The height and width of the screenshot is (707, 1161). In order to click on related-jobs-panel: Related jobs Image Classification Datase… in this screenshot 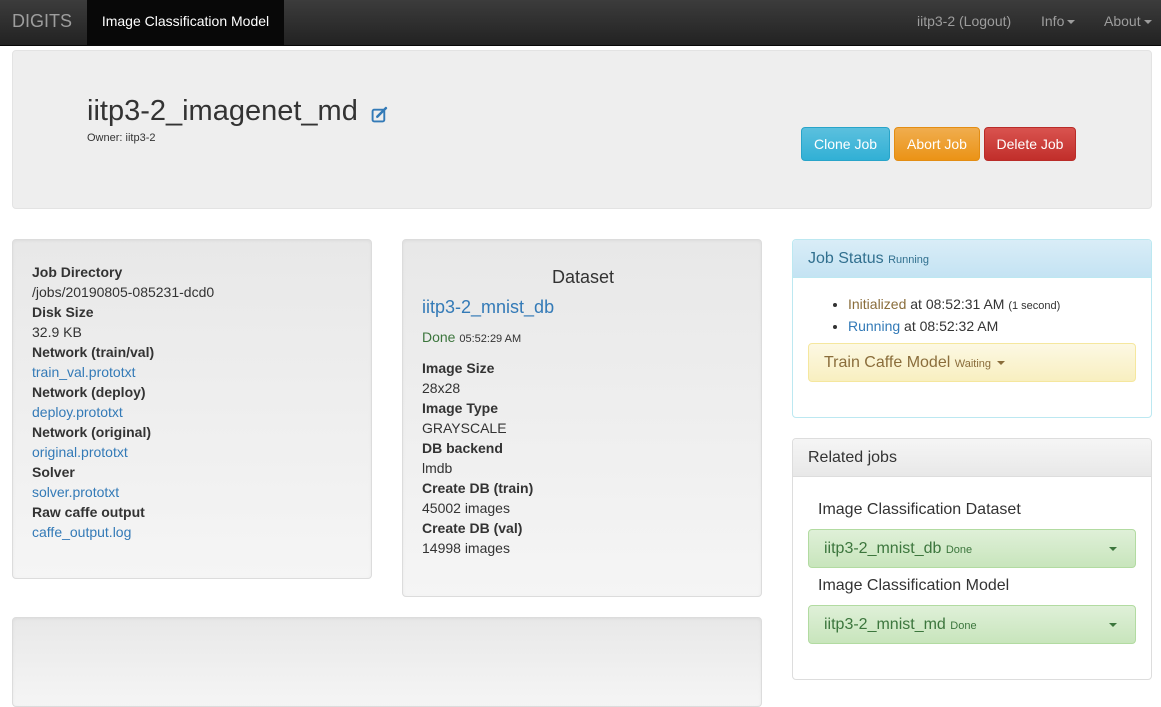, I will do `click(972, 559)`.